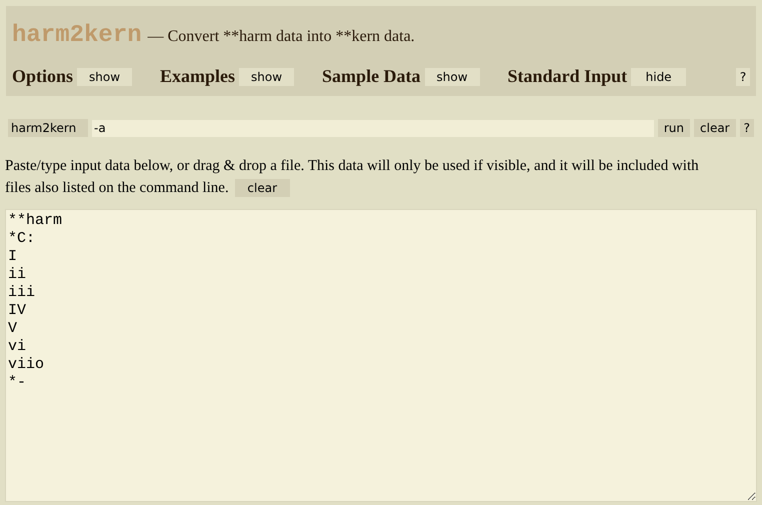 The image size is (762, 505). Describe the element at coordinates (568, 76) in the screenshot. I see `section-label: Standard Input` at that location.